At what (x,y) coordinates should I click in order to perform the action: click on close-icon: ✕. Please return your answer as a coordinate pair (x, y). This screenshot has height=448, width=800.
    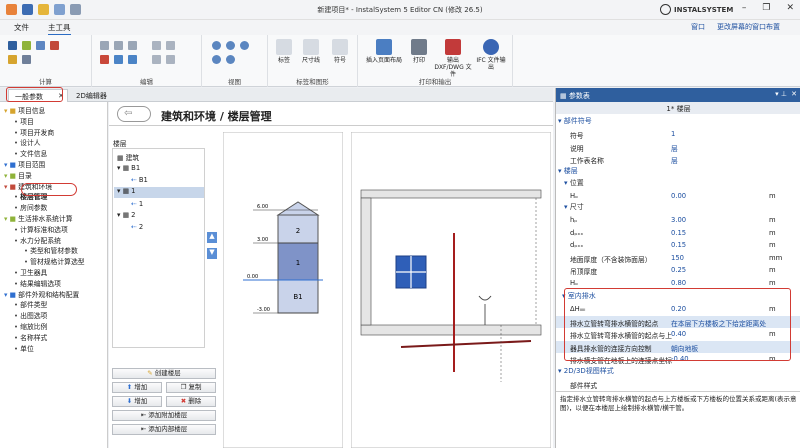
    Looking at the image, I should click on (790, 8).